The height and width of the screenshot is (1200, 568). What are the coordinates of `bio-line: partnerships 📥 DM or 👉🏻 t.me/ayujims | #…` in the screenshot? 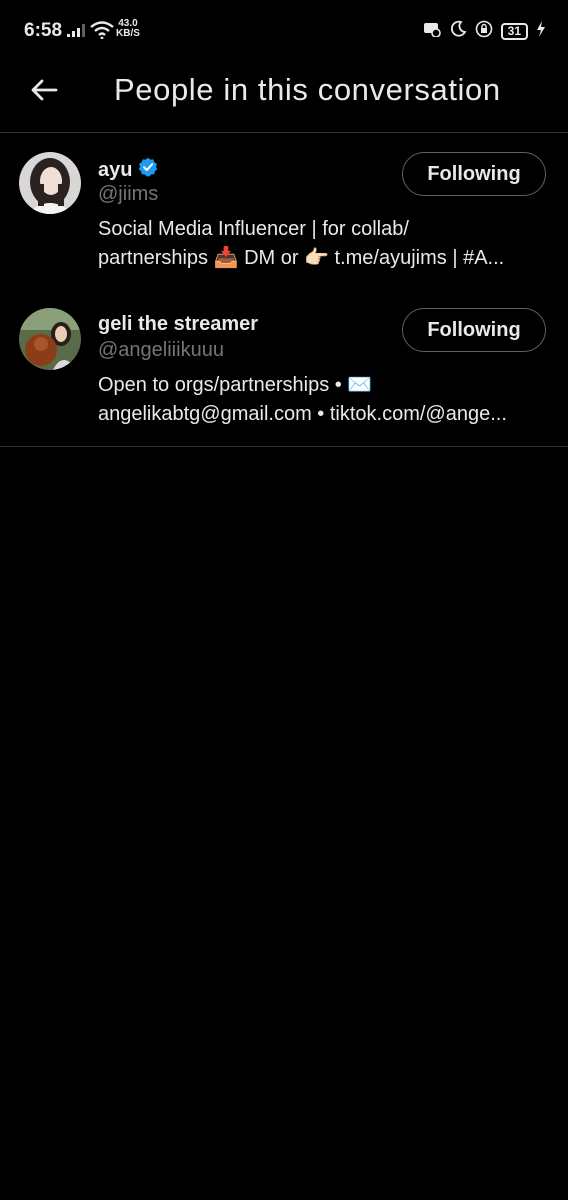 It's located at (301, 258).